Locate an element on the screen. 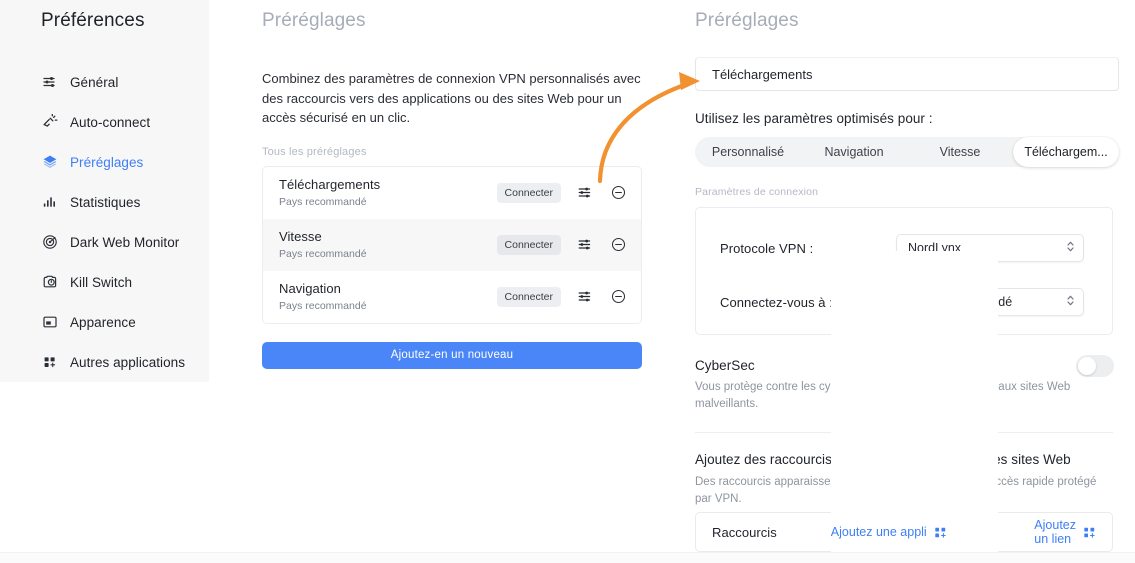 The width and height of the screenshot is (1135, 563). preset-texts: Téléchargements Pays recommandé is located at coordinates (388, 193).